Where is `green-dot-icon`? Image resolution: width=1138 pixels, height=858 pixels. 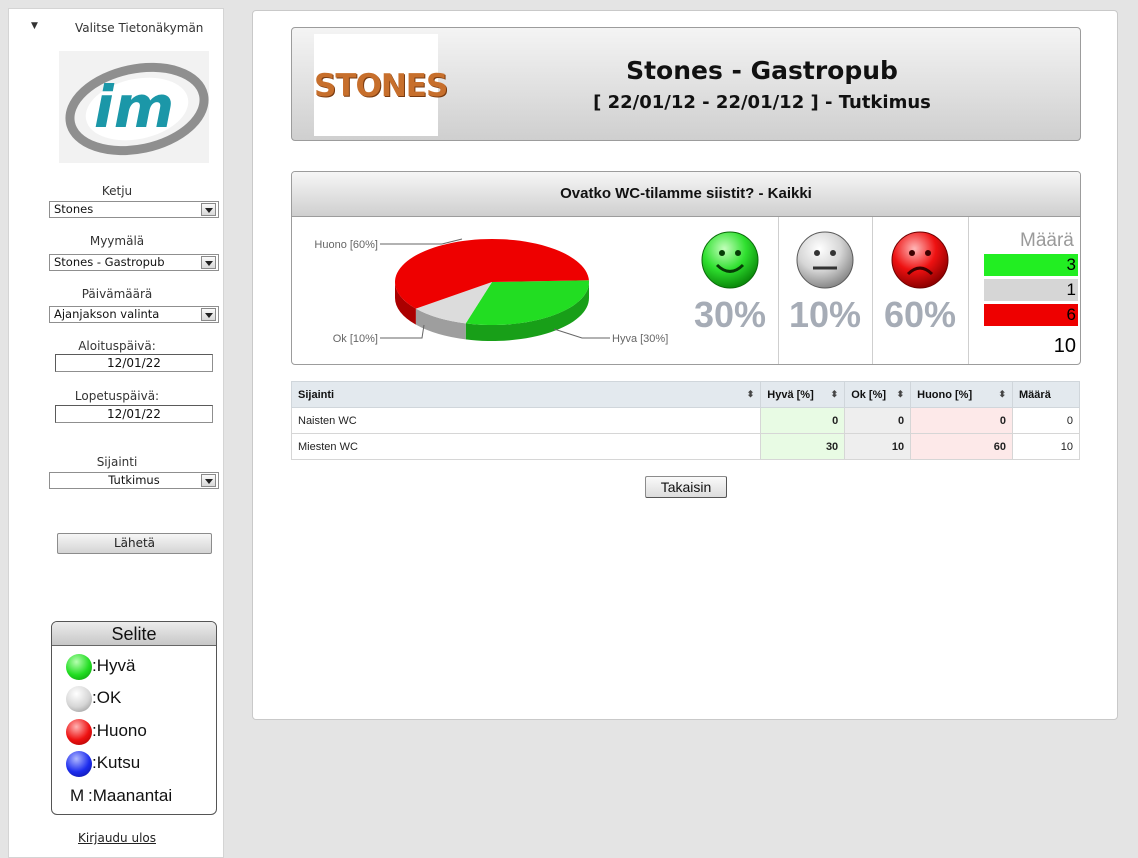 green-dot-icon is located at coordinates (79, 667).